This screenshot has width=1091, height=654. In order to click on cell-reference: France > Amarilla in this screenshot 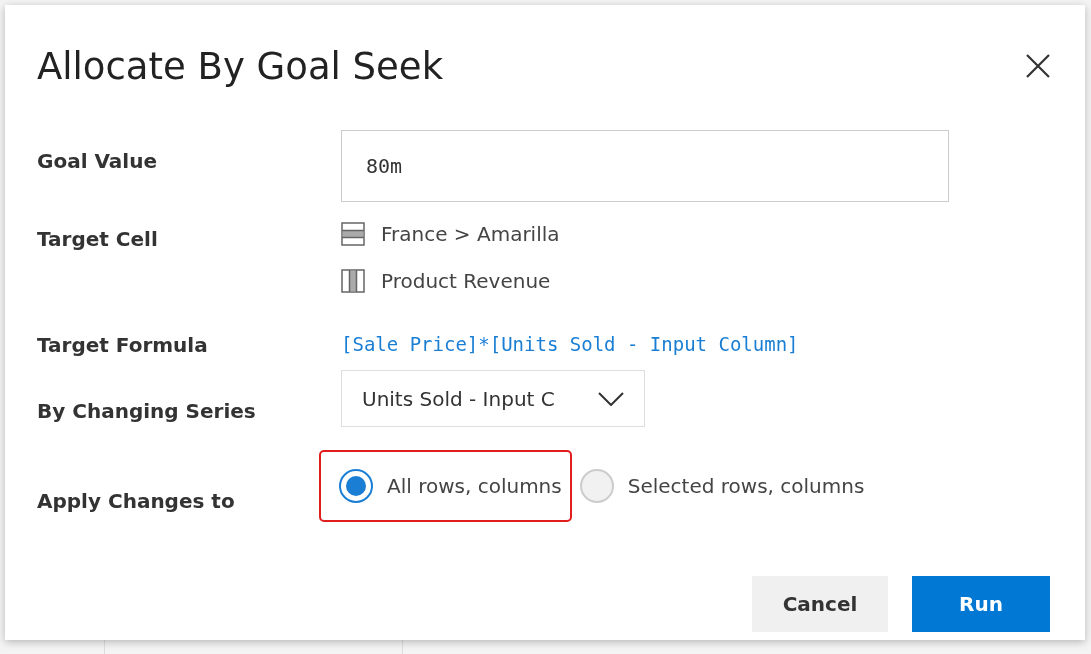, I will do `click(470, 234)`.